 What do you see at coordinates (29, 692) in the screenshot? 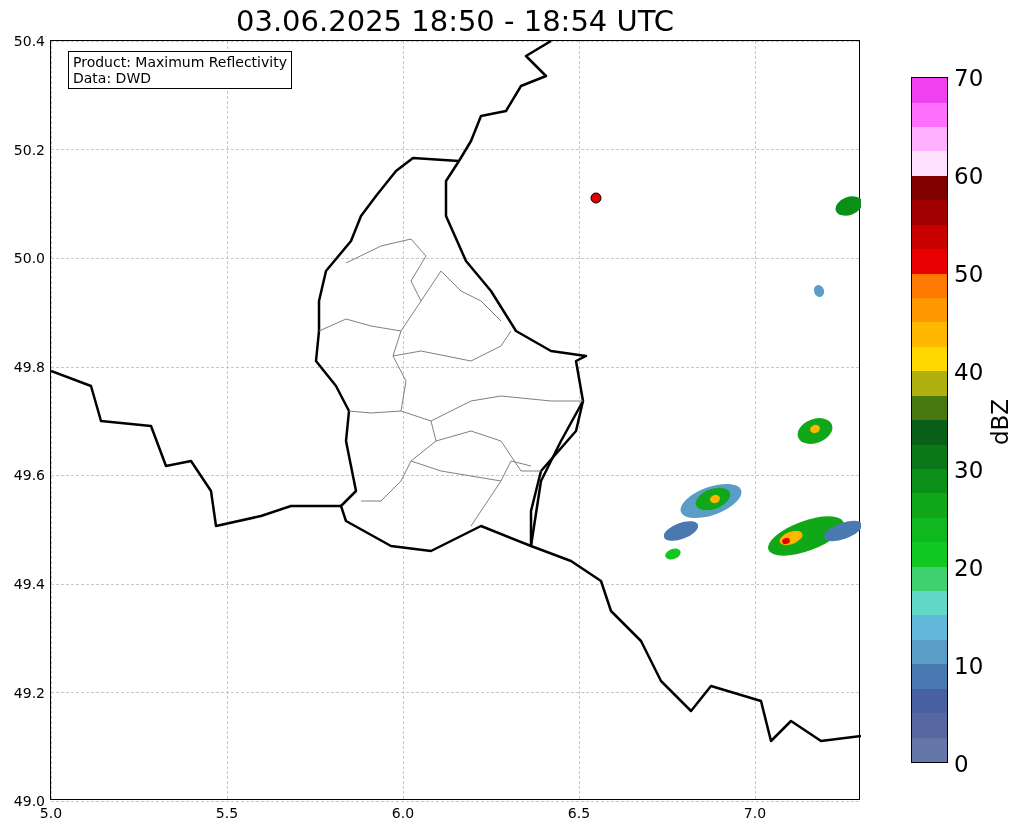
I see `y-axis-tick-label: 49.2` at bounding box center [29, 692].